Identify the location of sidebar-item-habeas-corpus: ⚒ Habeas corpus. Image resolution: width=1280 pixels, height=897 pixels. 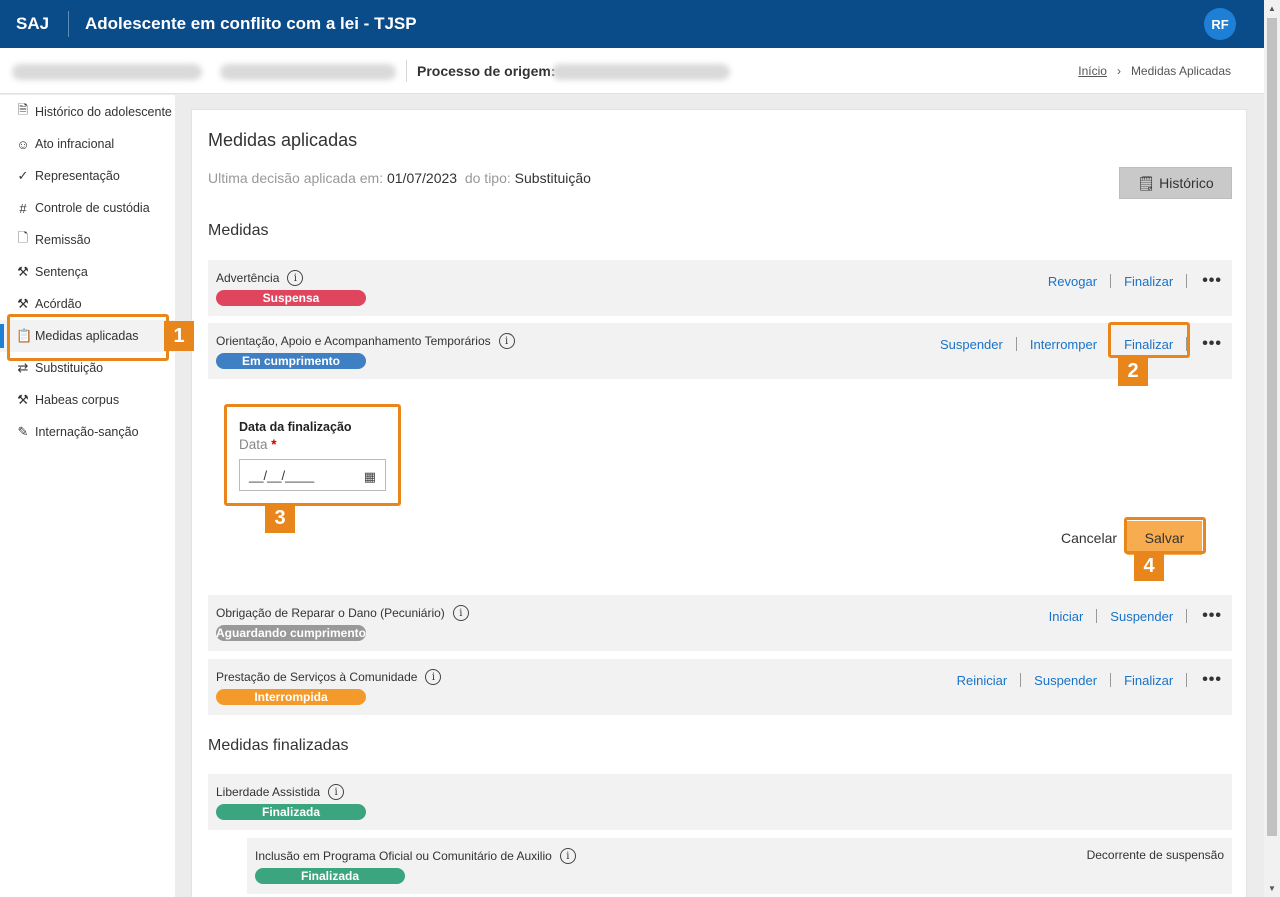
(87, 400).